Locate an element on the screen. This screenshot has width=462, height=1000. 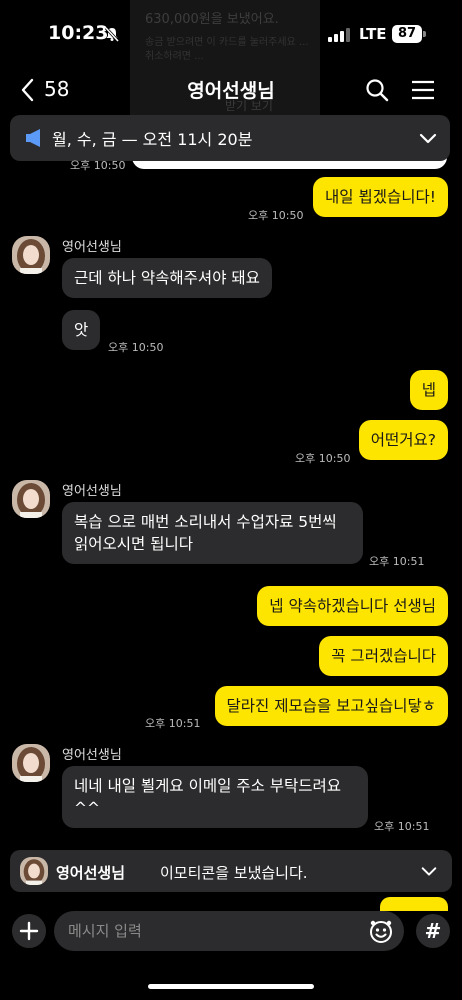
search-icon is located at coordinates (377, 90).